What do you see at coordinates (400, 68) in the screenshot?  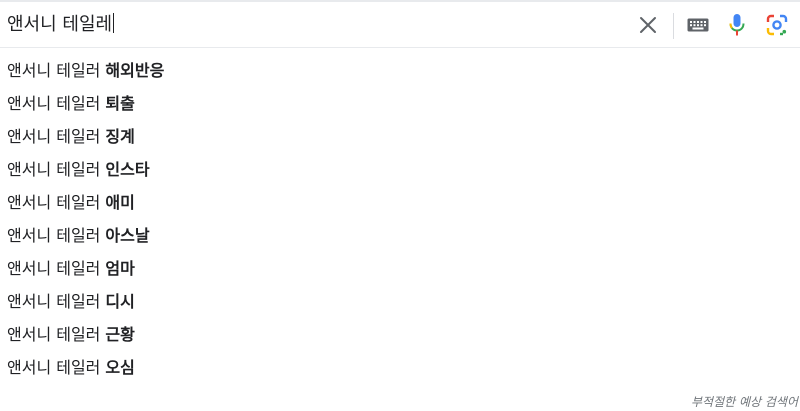 I see `suggestion-item: 앤서니 테일러 해외반응` at bounding box center [400, 68].